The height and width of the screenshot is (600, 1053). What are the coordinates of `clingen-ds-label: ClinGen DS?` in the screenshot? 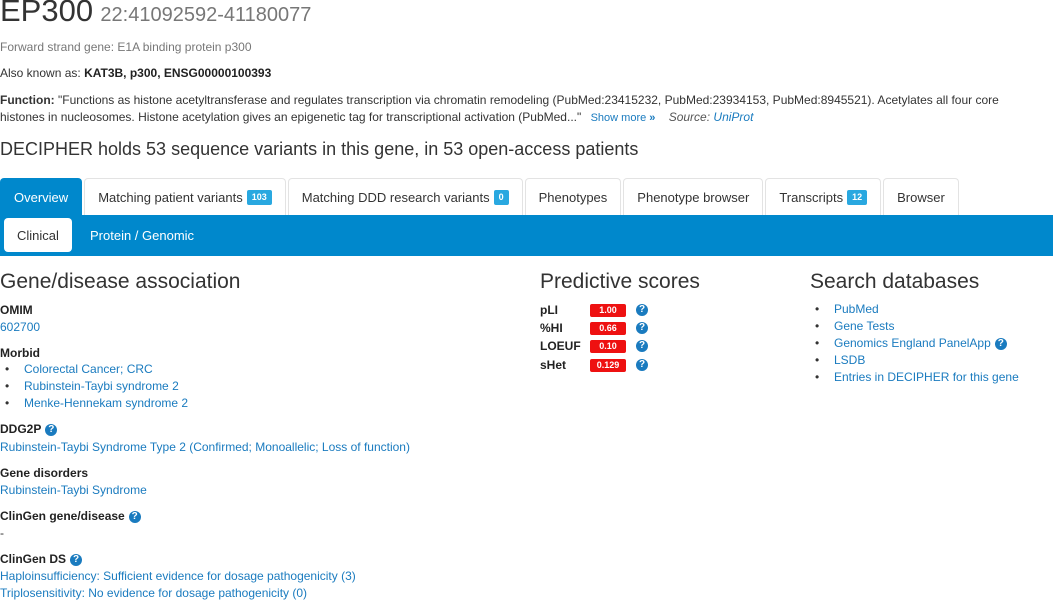 It's located at (41, 559).